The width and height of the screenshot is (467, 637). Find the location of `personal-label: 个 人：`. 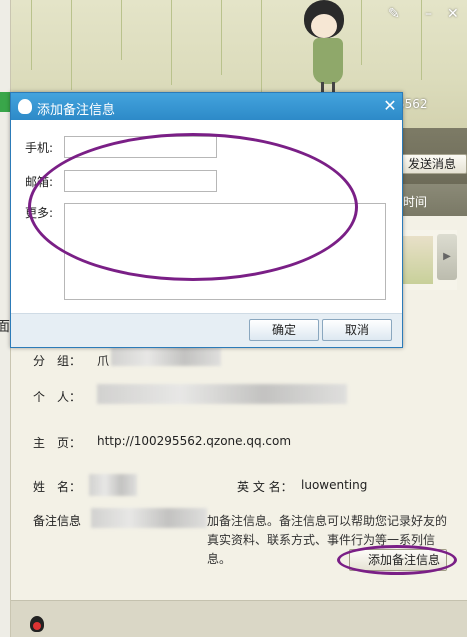

personal-label: 个 人： is located at coordinates (57, 397).